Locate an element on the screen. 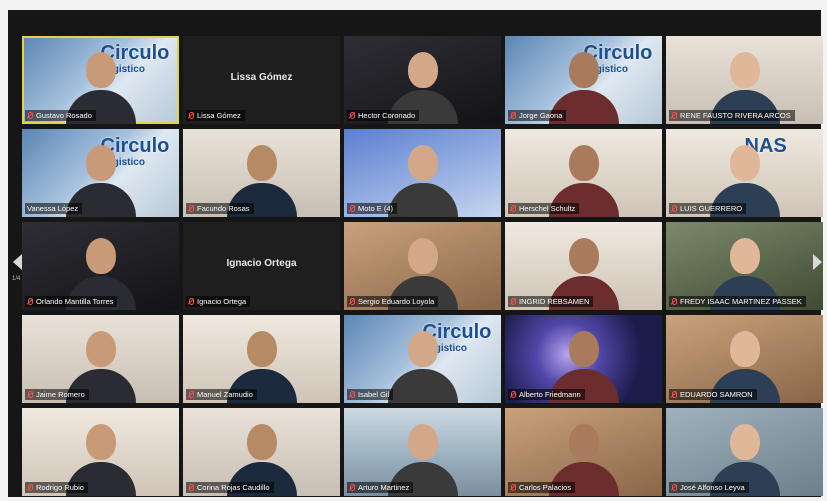 The height and width of the screenshot is (501, 827). participant-tile: Herschel Schultz is located at coordinates (583, 173).